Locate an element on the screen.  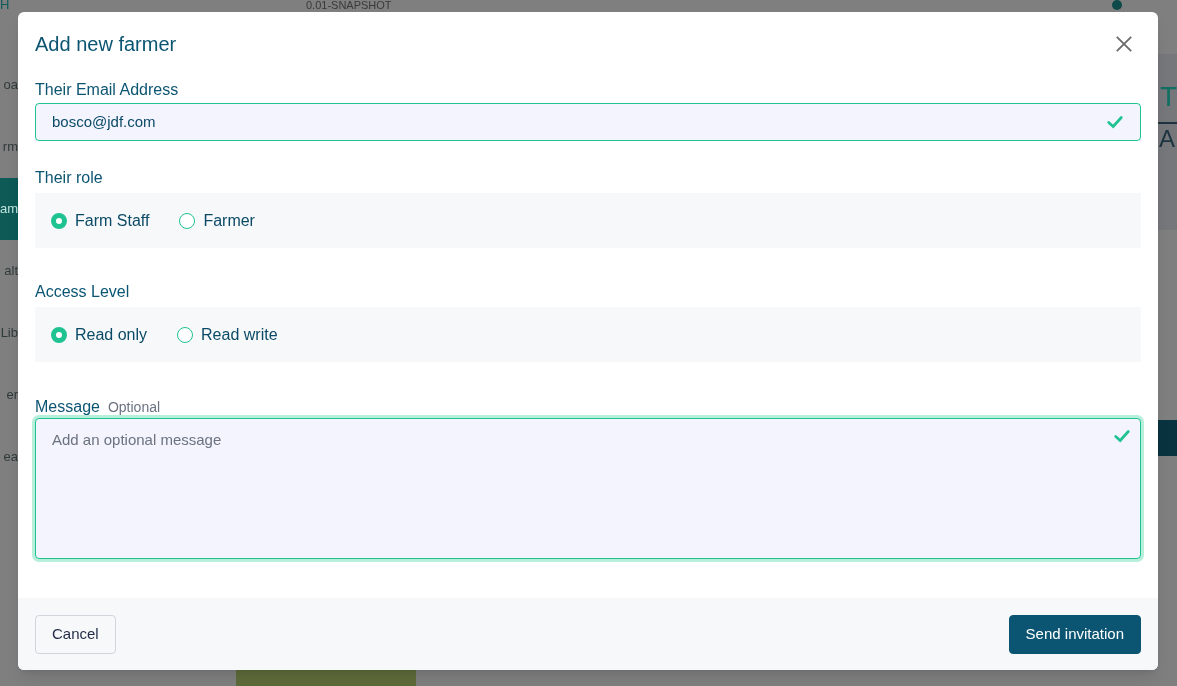
field-label: Message is located at coordinates (67, 407).